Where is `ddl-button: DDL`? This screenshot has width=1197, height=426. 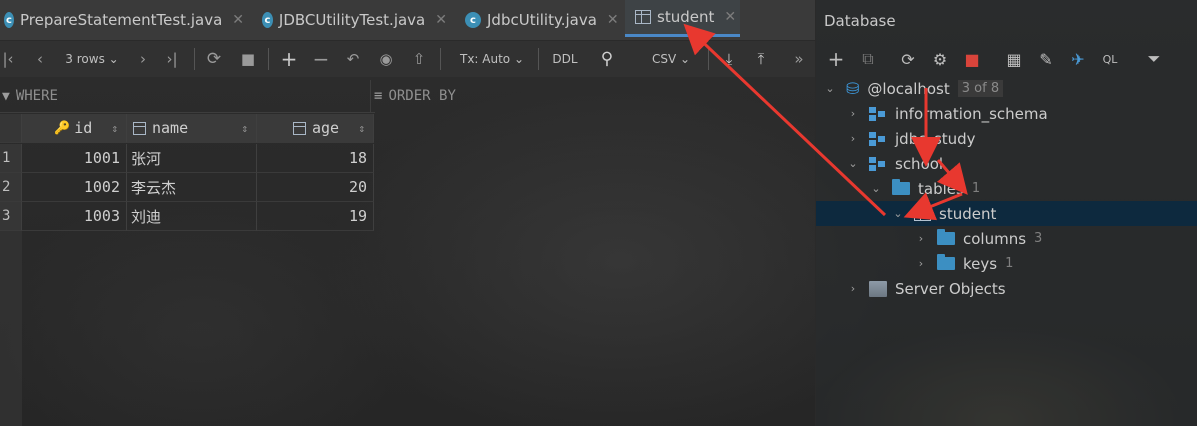 ddl-button: DDL is located at coordinates (565, 59).